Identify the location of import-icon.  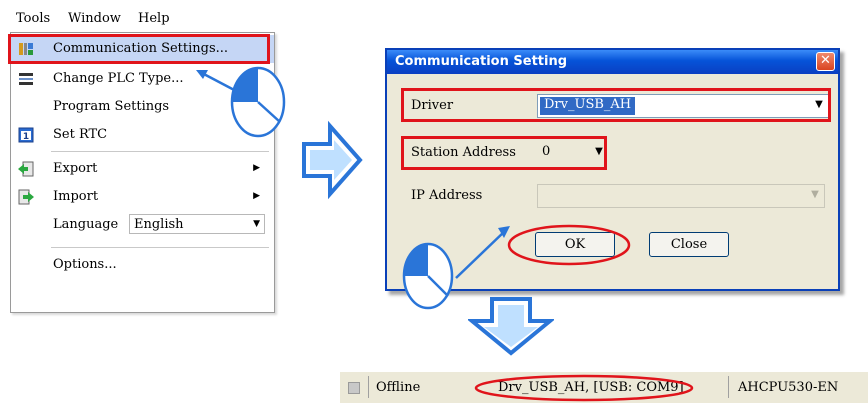
(26, 197).